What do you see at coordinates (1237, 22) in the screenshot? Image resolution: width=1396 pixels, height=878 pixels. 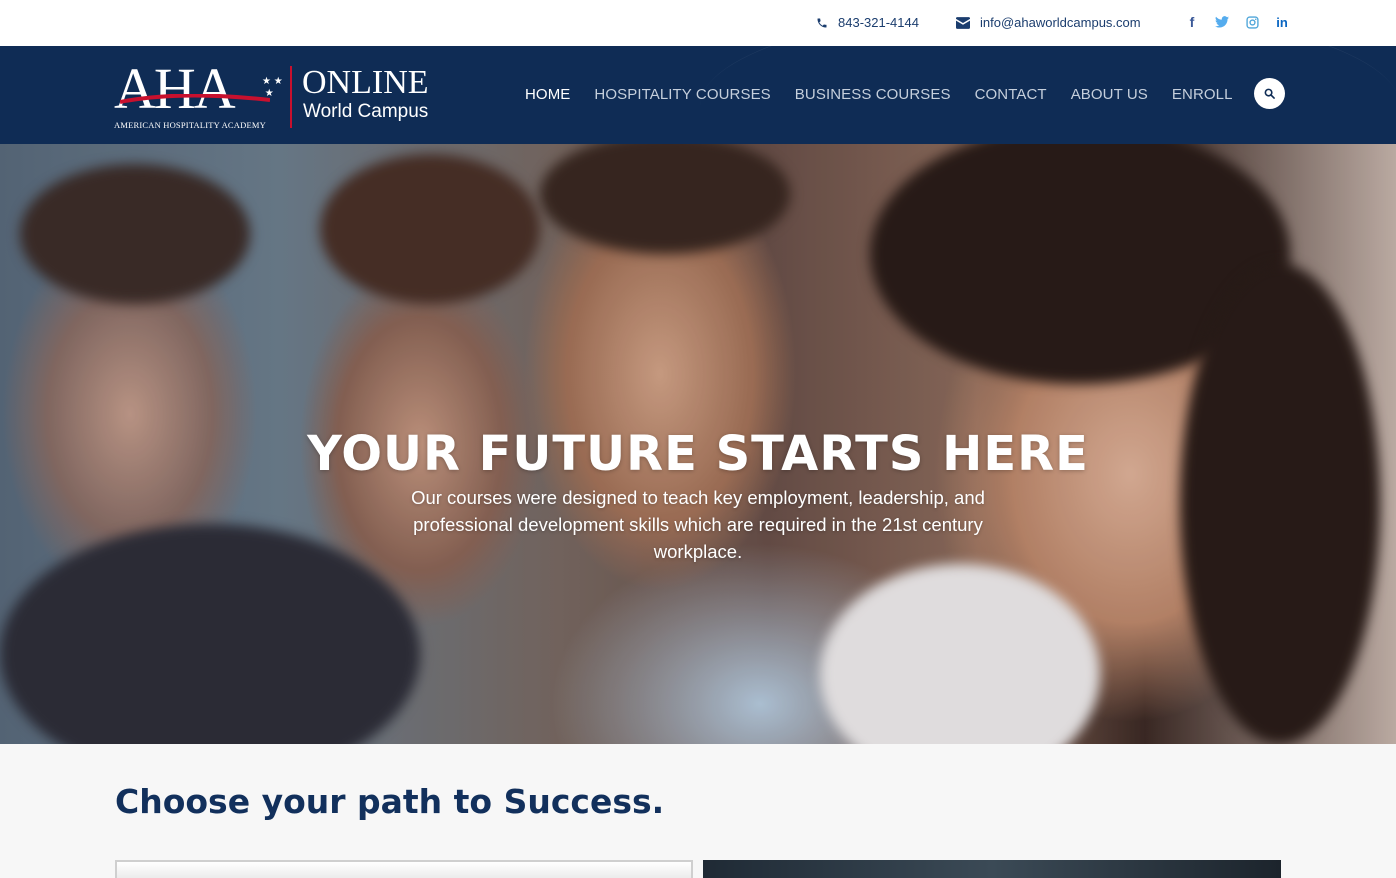 I see `social-links: f in` at bounding box center [1237, 22].